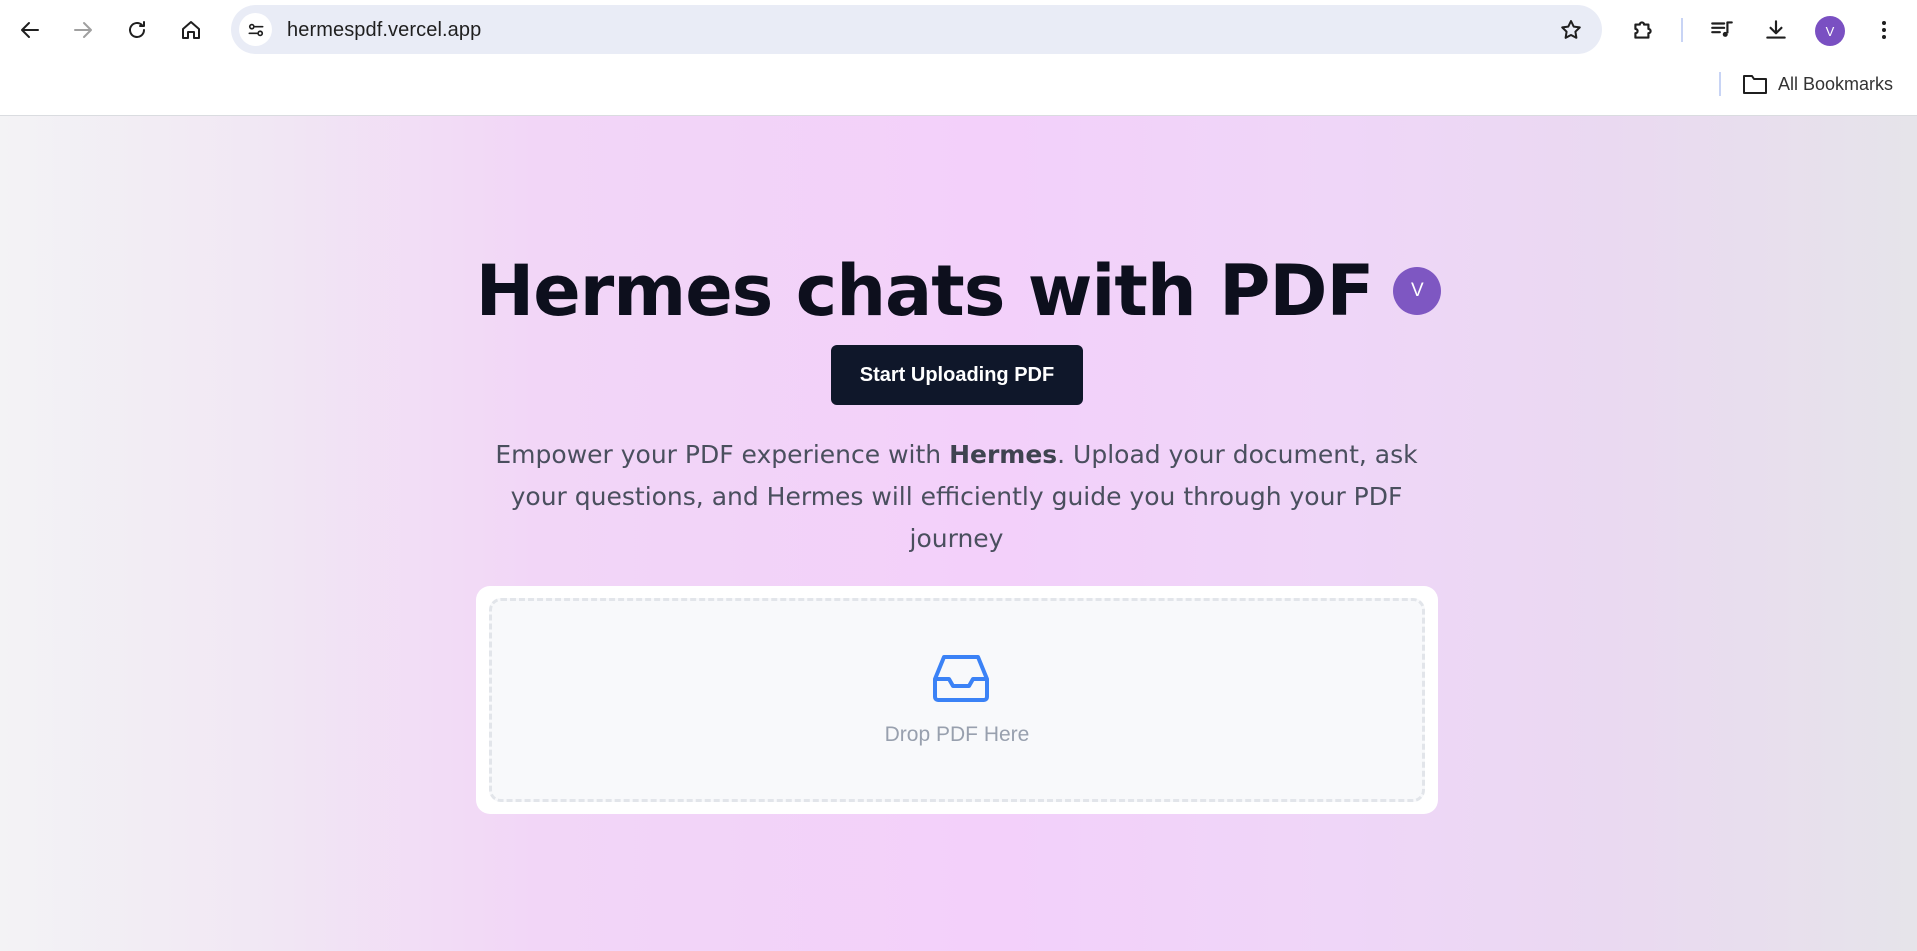 The width and height of the screenshot is (1917, 951). I want to click on bookmarks-bar: All Bookmarks, so click(958, 87).